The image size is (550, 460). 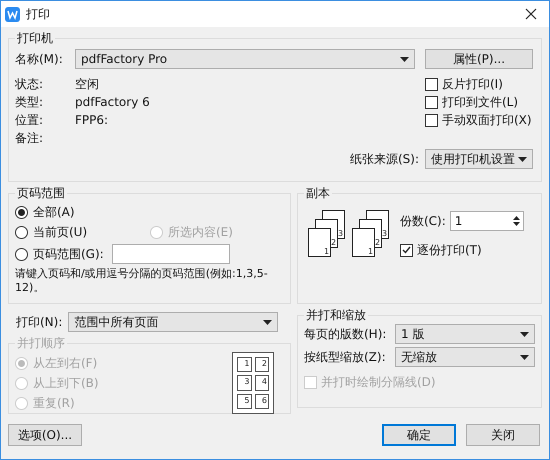 What do you see at coordinates (68, 254) in the screenshot?
I see `radio-label: 页码范围(G):` at bounding box center [68, 254].